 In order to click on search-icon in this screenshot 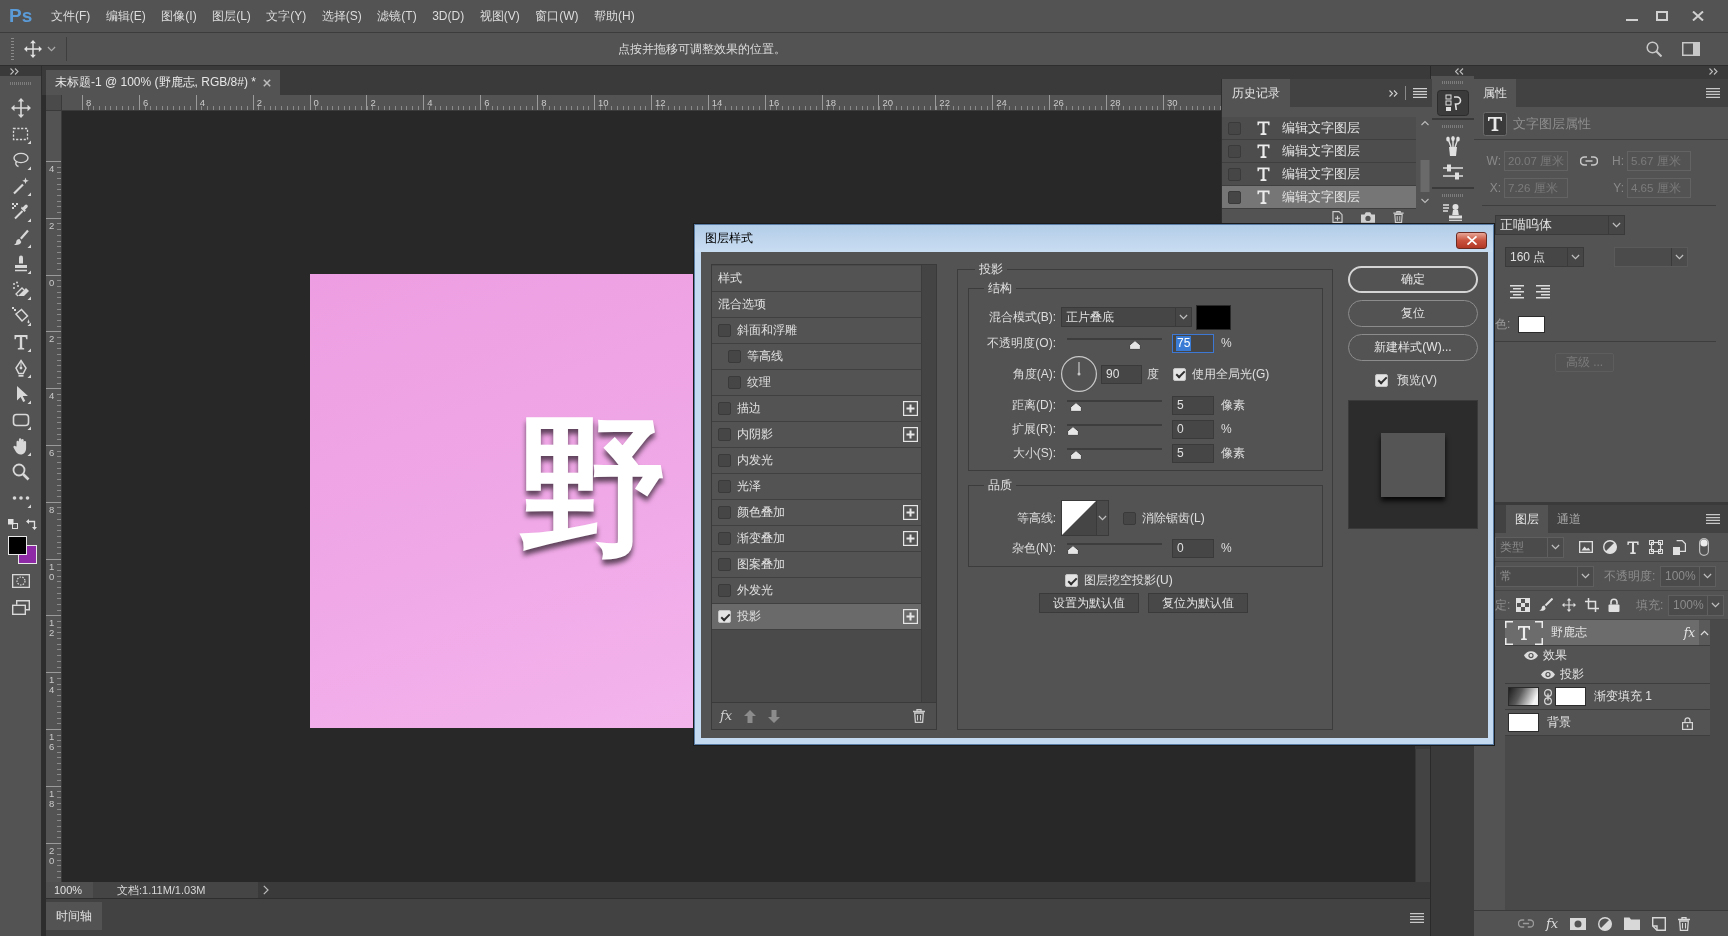, I will do `click(1654, 49)`.